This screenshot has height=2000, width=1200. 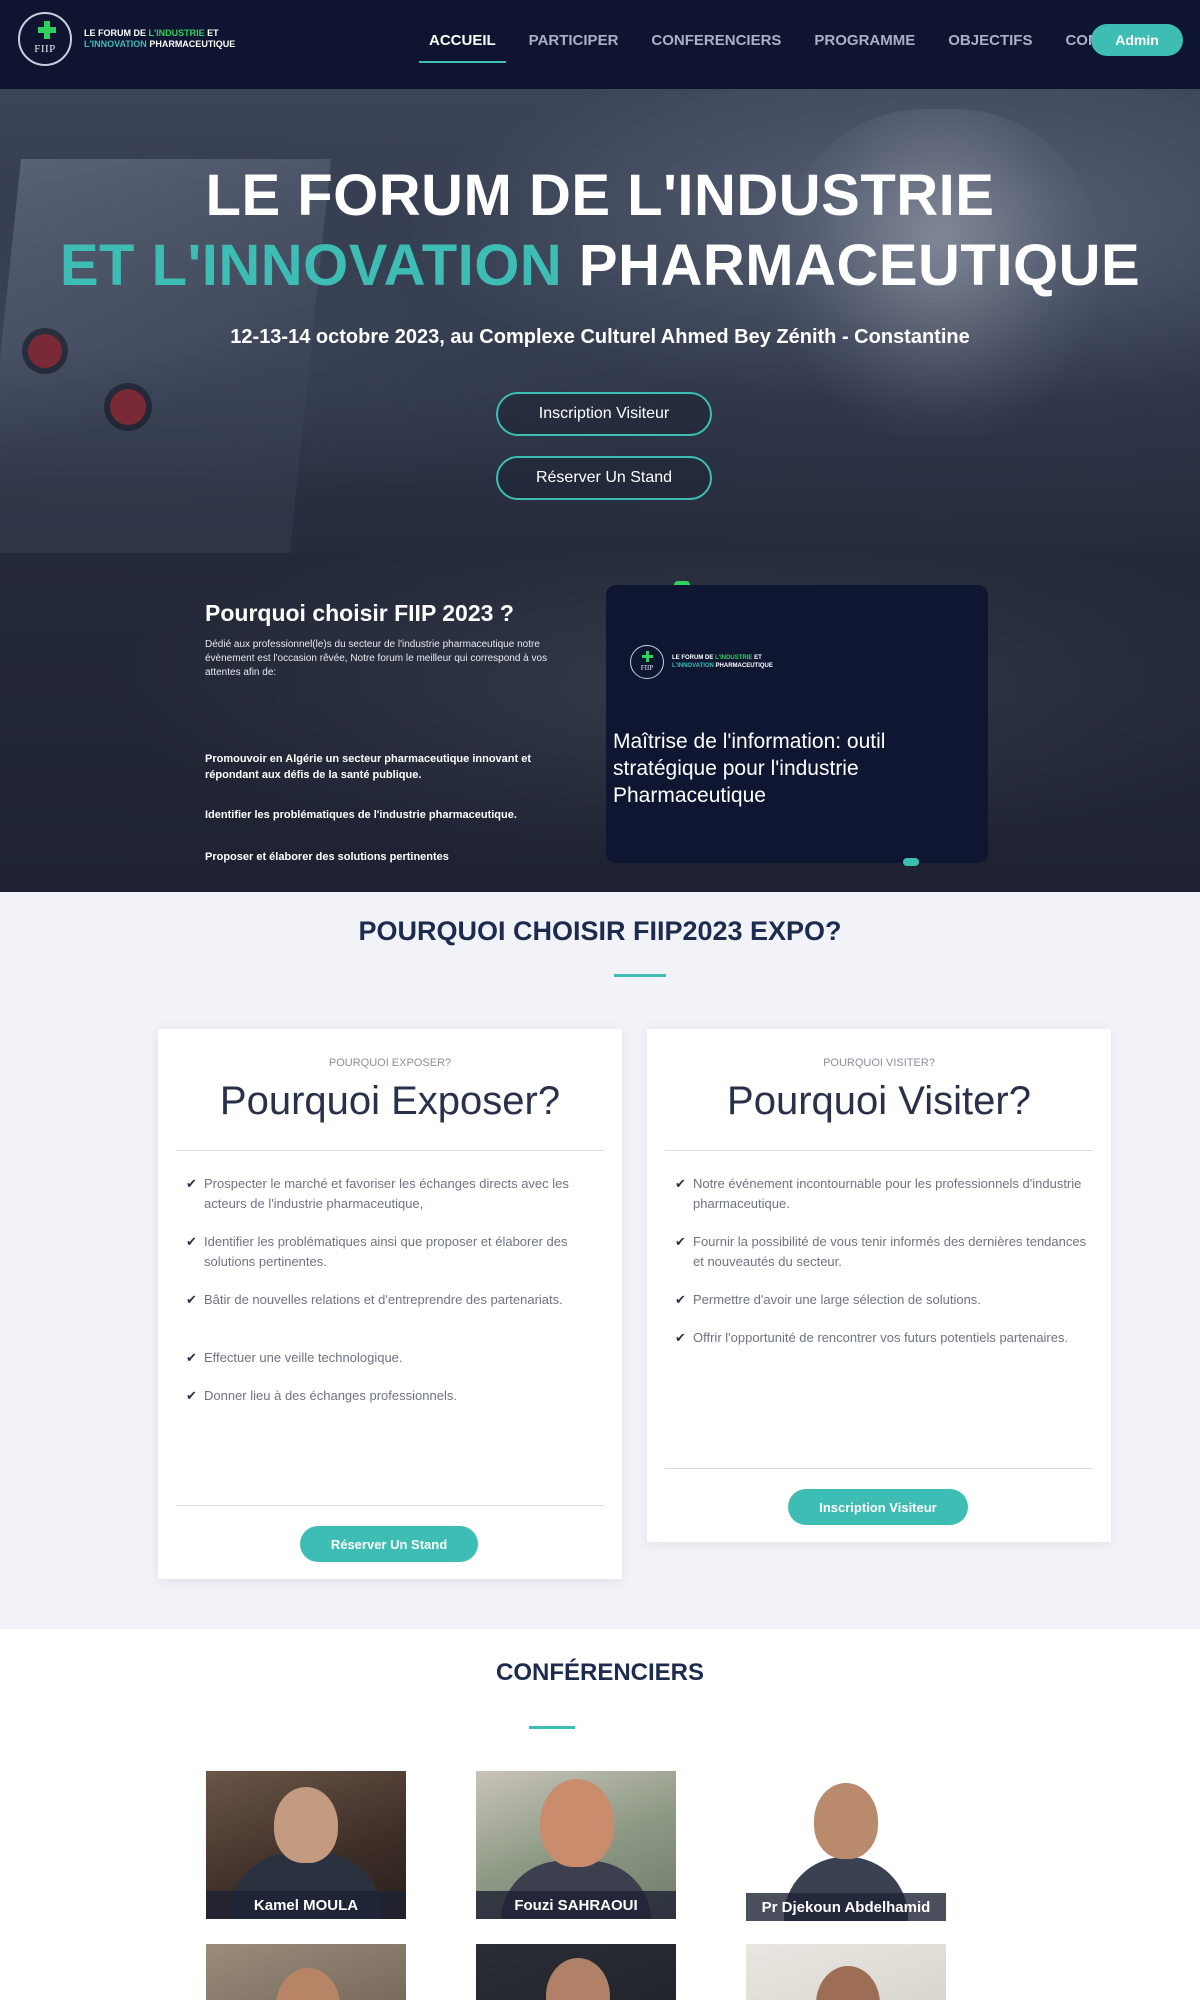 I want to click on nav-conferenciers: CONFERENCIERS, so click(x=716, y=44).